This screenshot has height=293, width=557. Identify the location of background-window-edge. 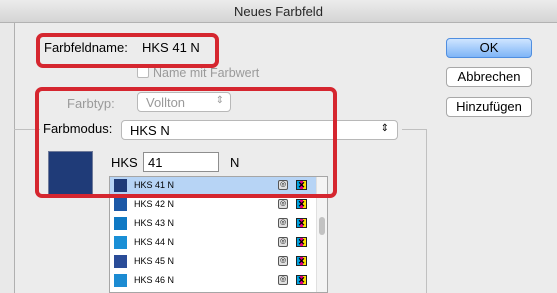
(7, 146).